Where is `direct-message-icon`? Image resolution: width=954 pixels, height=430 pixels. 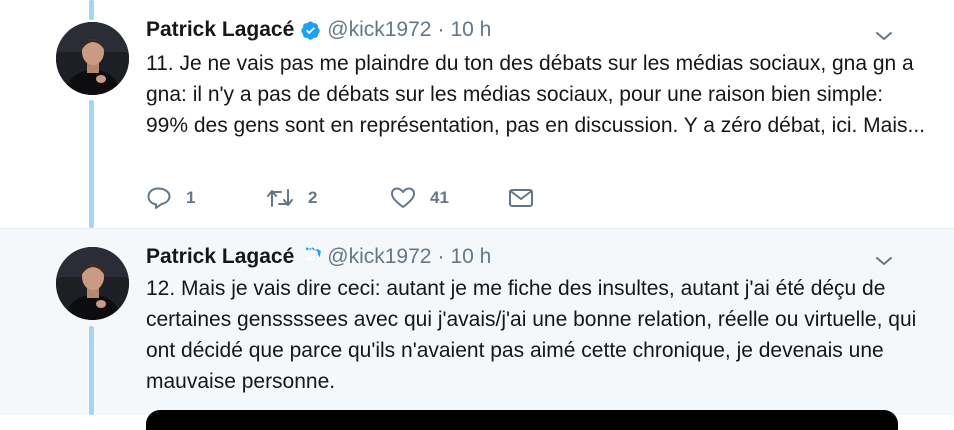 direct-message-icon is located at coordinates (521, 198).